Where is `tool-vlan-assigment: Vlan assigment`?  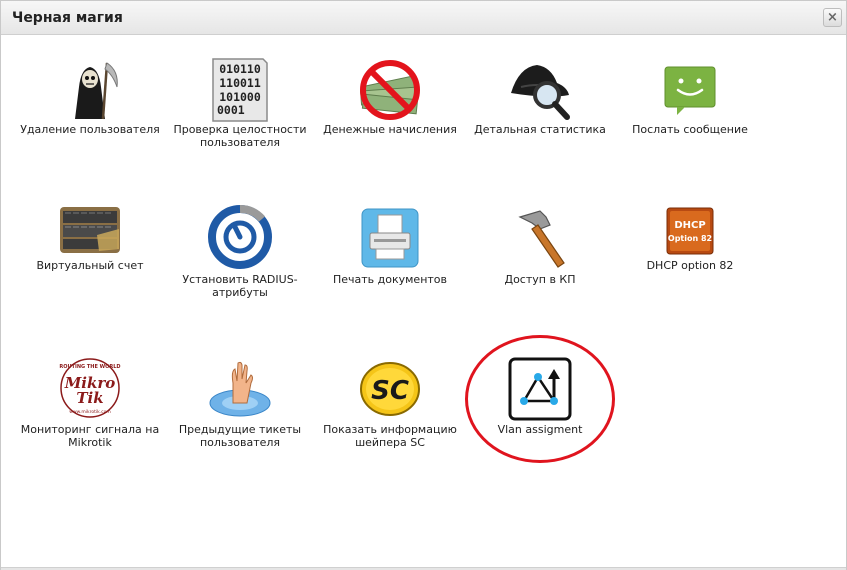 tool-vlan-assigment: Vlan assigment is located at coordinates (540, 407).